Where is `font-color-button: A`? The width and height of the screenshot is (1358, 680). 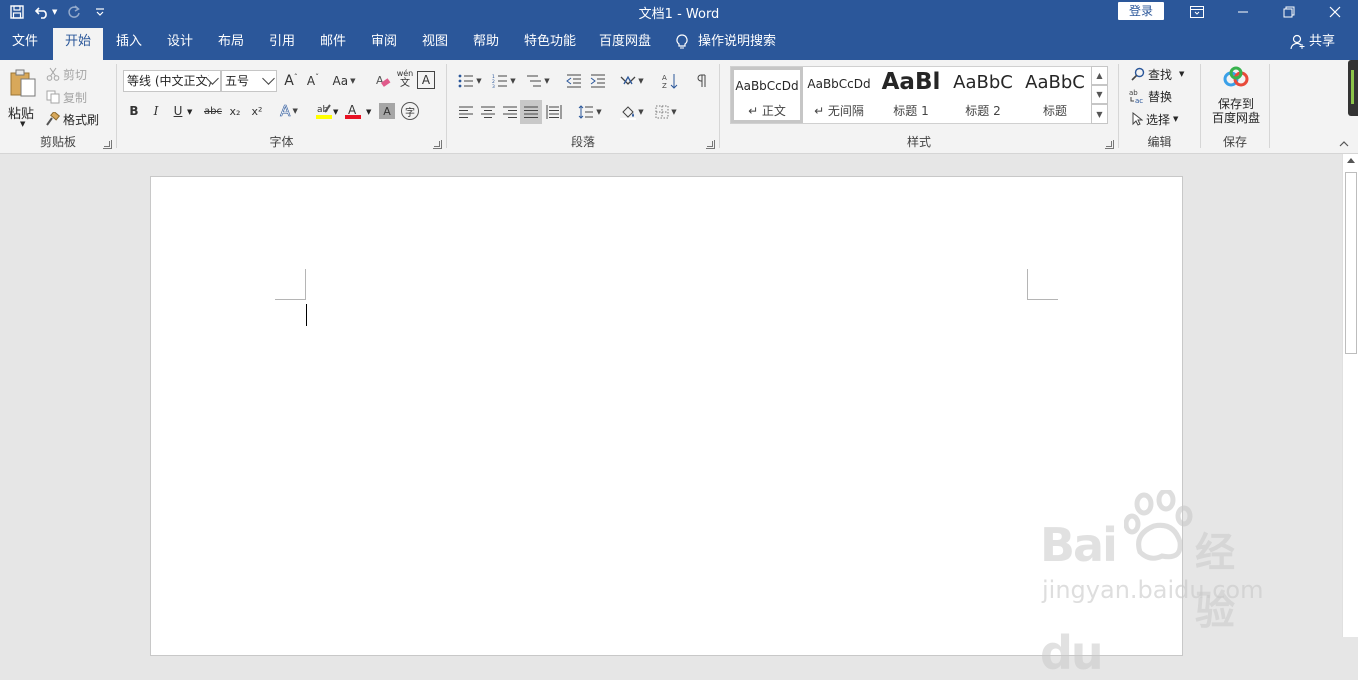
font-color-button: A is located at coordinates (353, 111).